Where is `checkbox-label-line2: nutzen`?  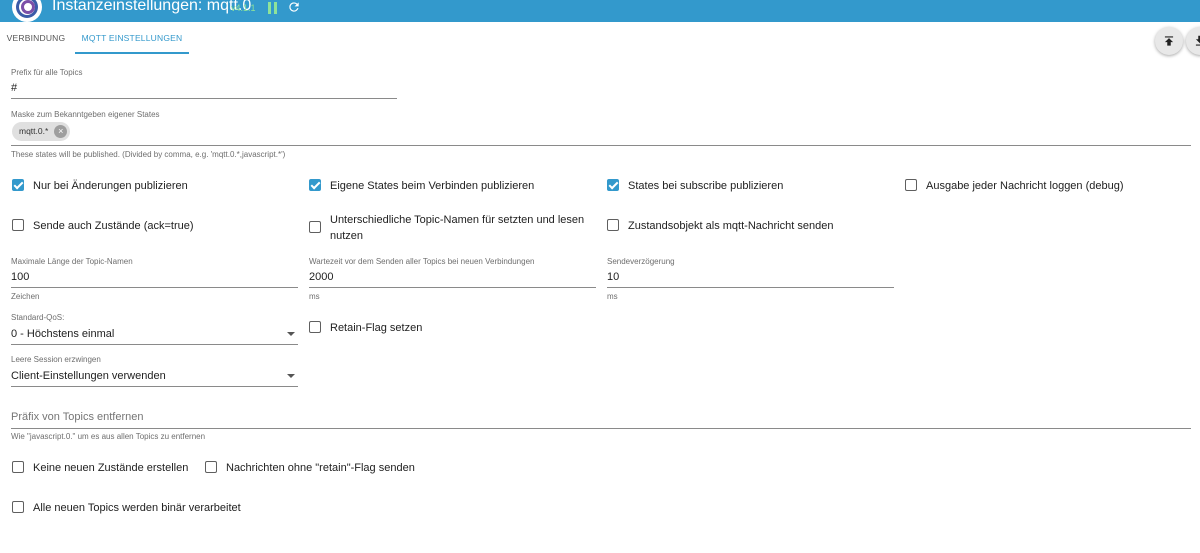 checkbox-label-line2: nutzen is located at coordinates (347, 236).